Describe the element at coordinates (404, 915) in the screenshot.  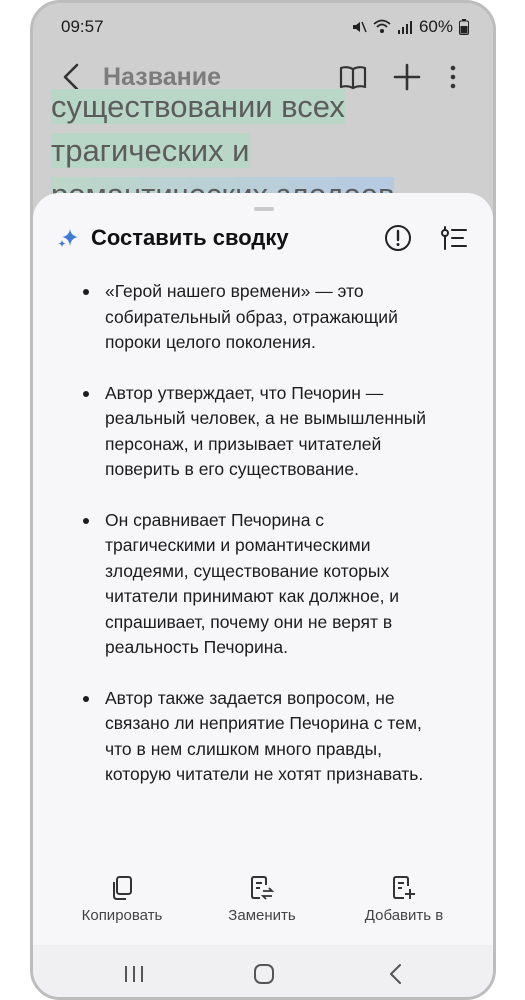
I see `add-to-label: Добавить в` at that location.